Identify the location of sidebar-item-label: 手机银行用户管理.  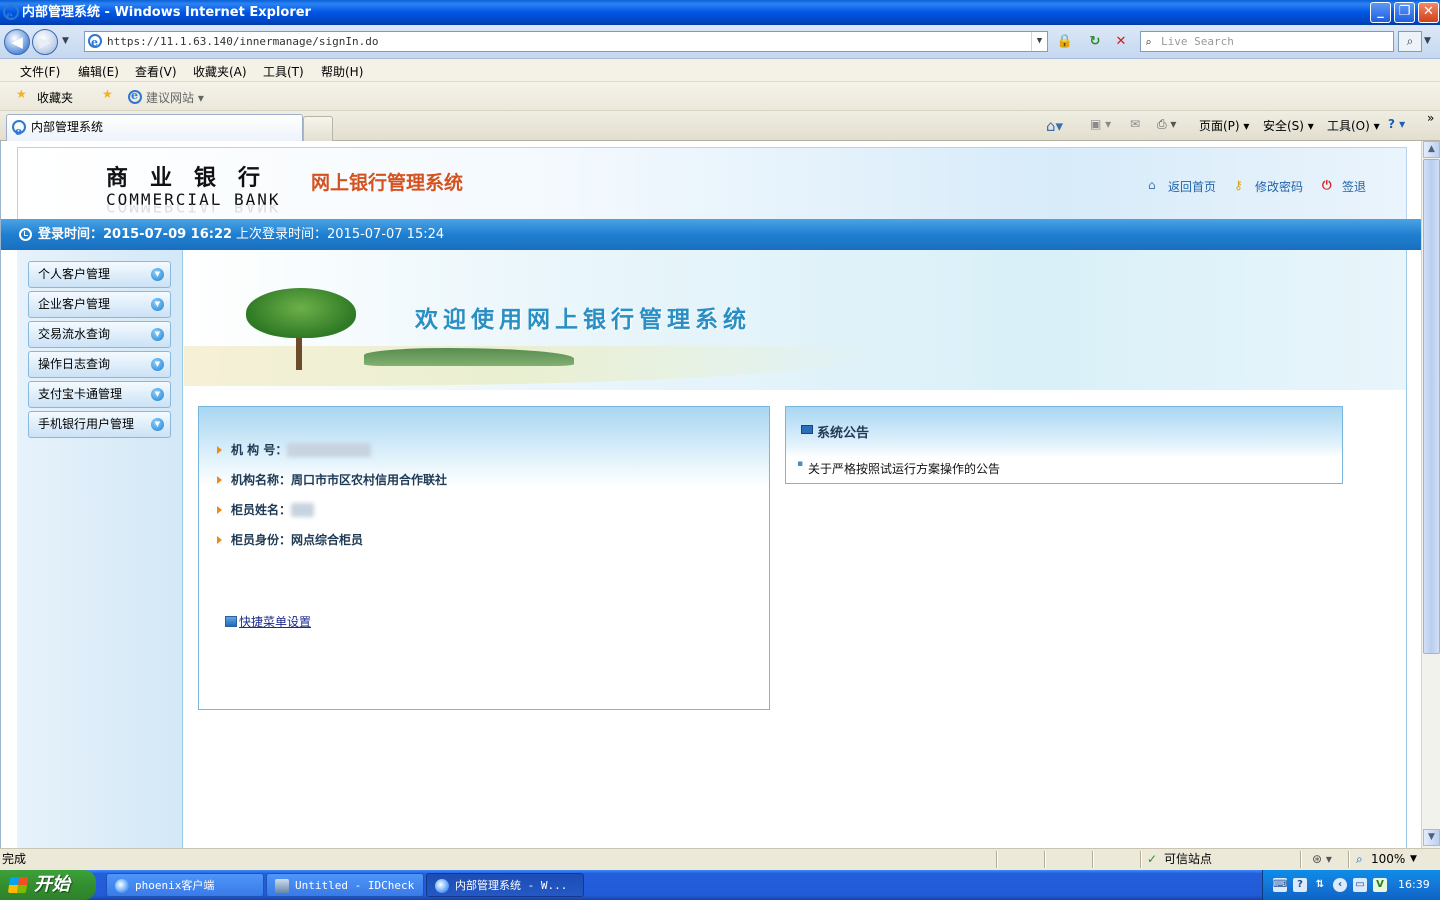
(86, 424).